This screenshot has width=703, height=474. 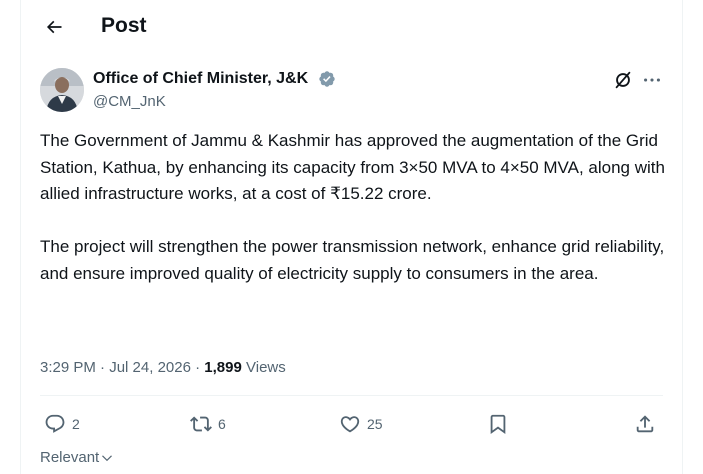 I want to click on action-bar: 2 6 25, so click(x=351, y=424).